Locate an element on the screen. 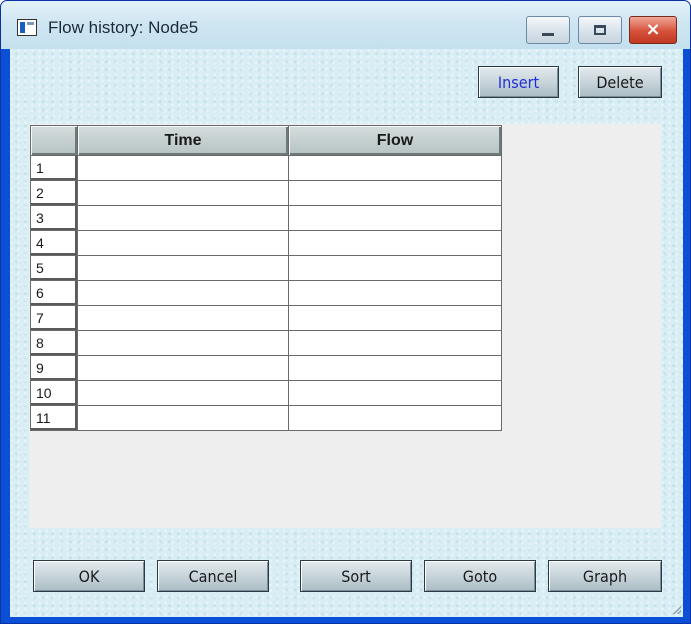 Image resolution: width=691 pixels, height=624 pixels. row-number-cell: 2 is located at coordinates (54, 193).